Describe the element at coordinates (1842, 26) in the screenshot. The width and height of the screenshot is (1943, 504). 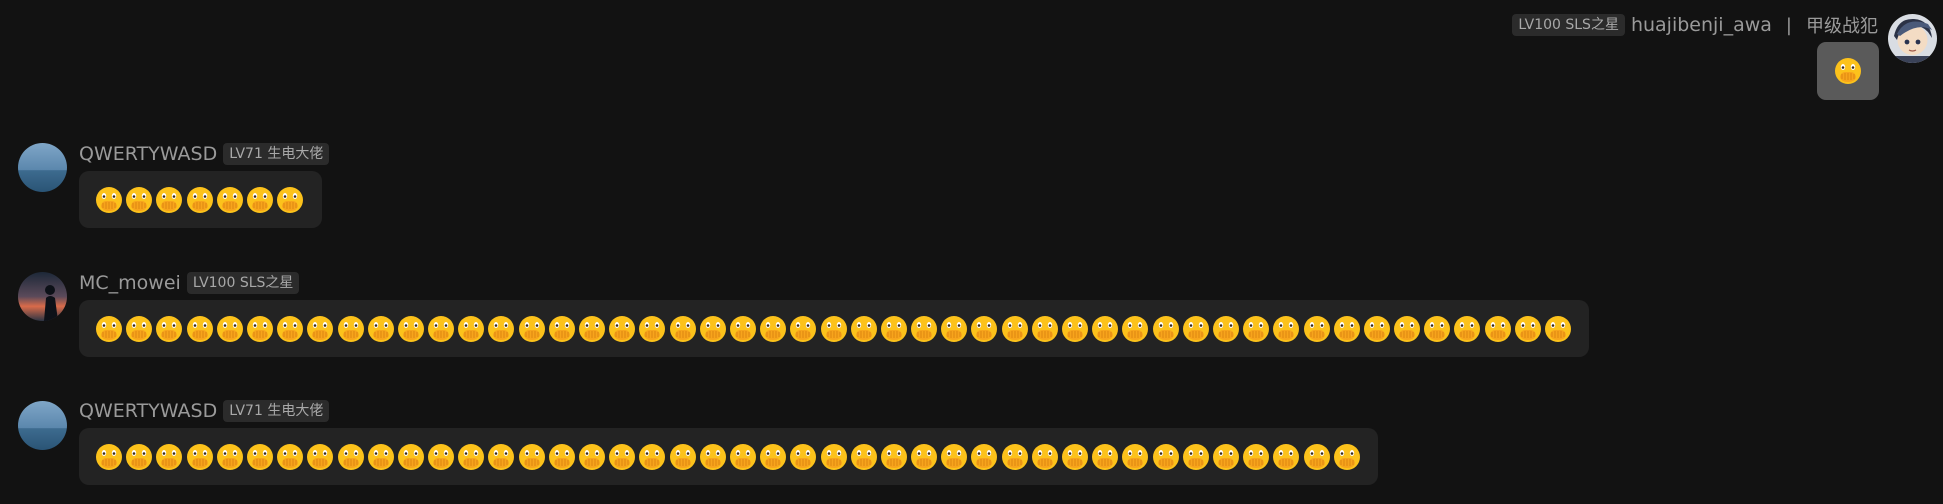
I see `user-title: 甲级战犯` at that location.